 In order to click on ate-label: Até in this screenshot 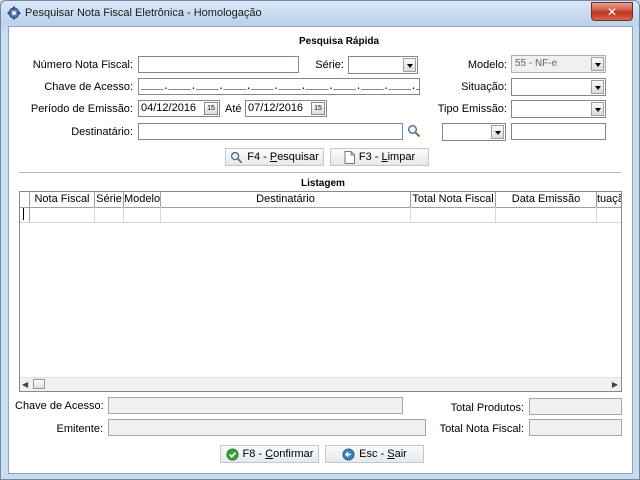, I will do `click(233, 109)`.